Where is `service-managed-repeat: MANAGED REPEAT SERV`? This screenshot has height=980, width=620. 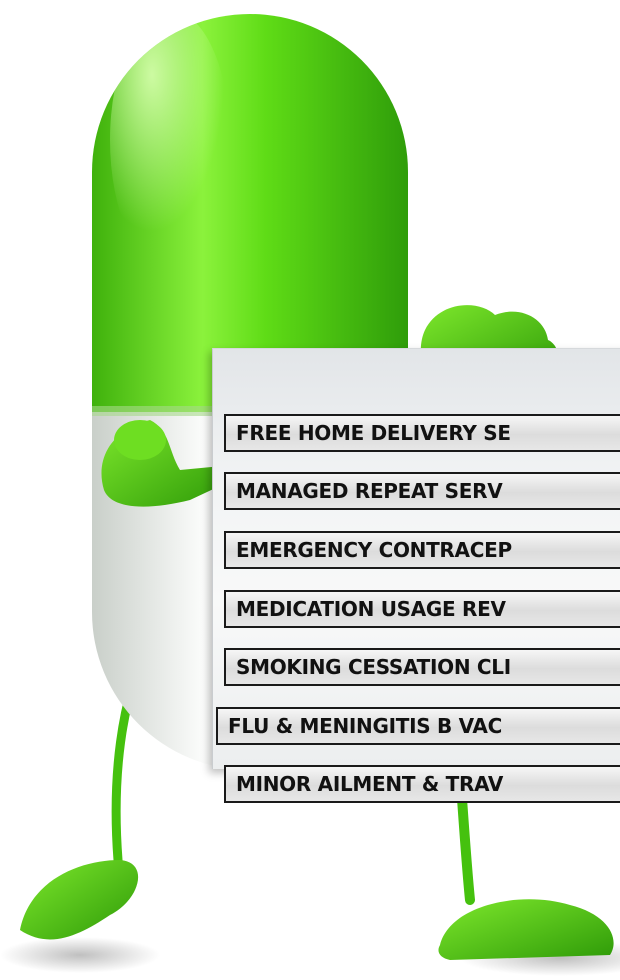 service-managed-repeat: MANAGED REPEAT SERV is located at coordinates (422, 491).